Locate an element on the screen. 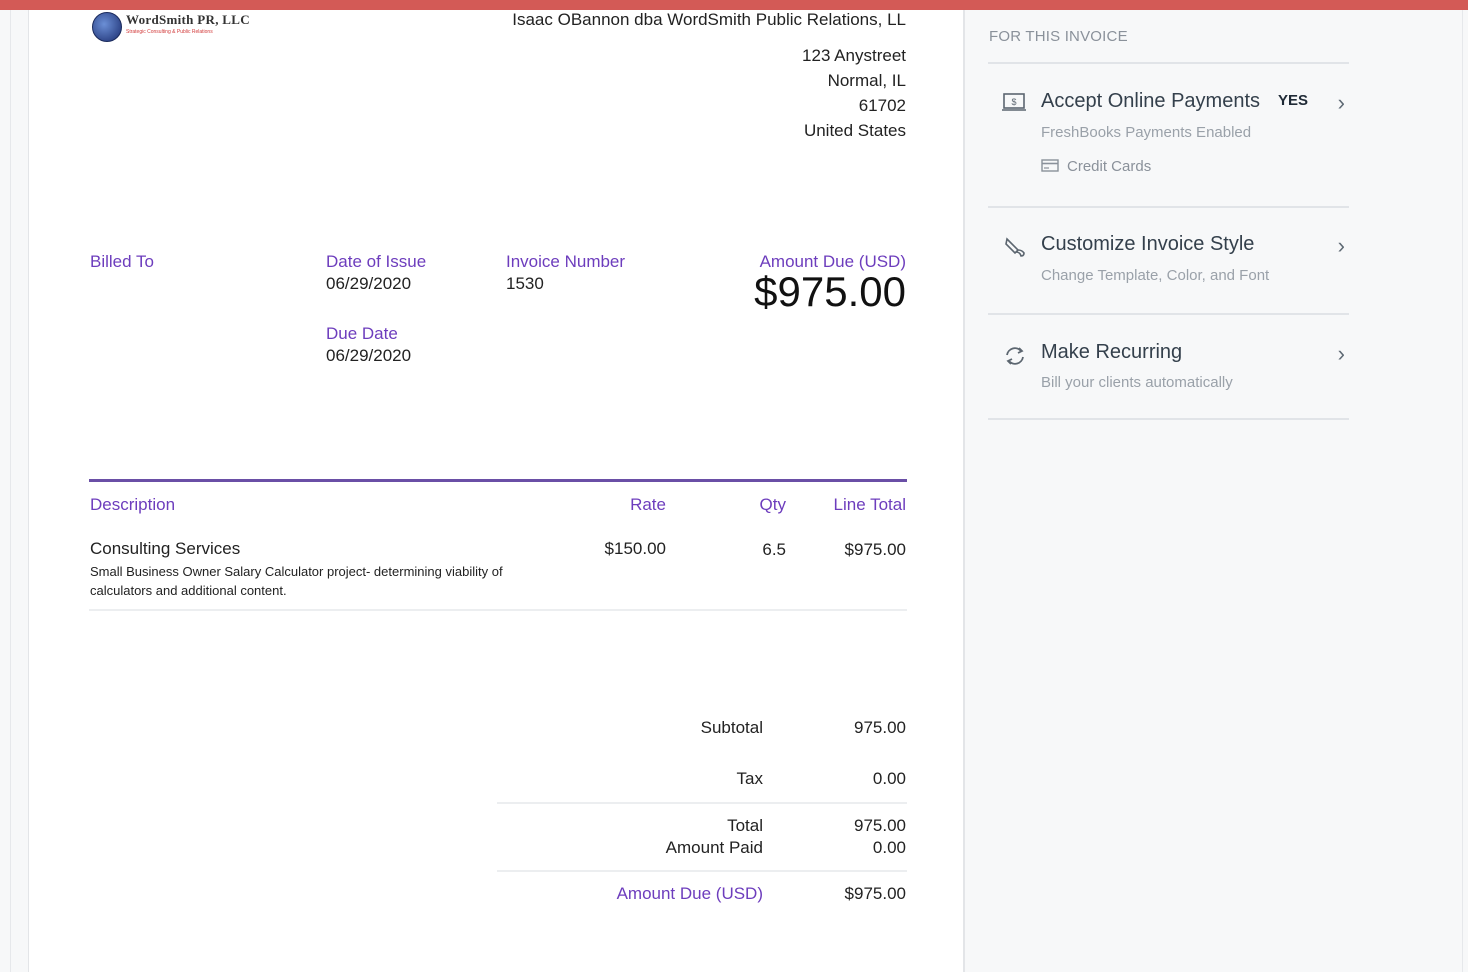  business-zip: 61702 is located at coordinates (882, 105).